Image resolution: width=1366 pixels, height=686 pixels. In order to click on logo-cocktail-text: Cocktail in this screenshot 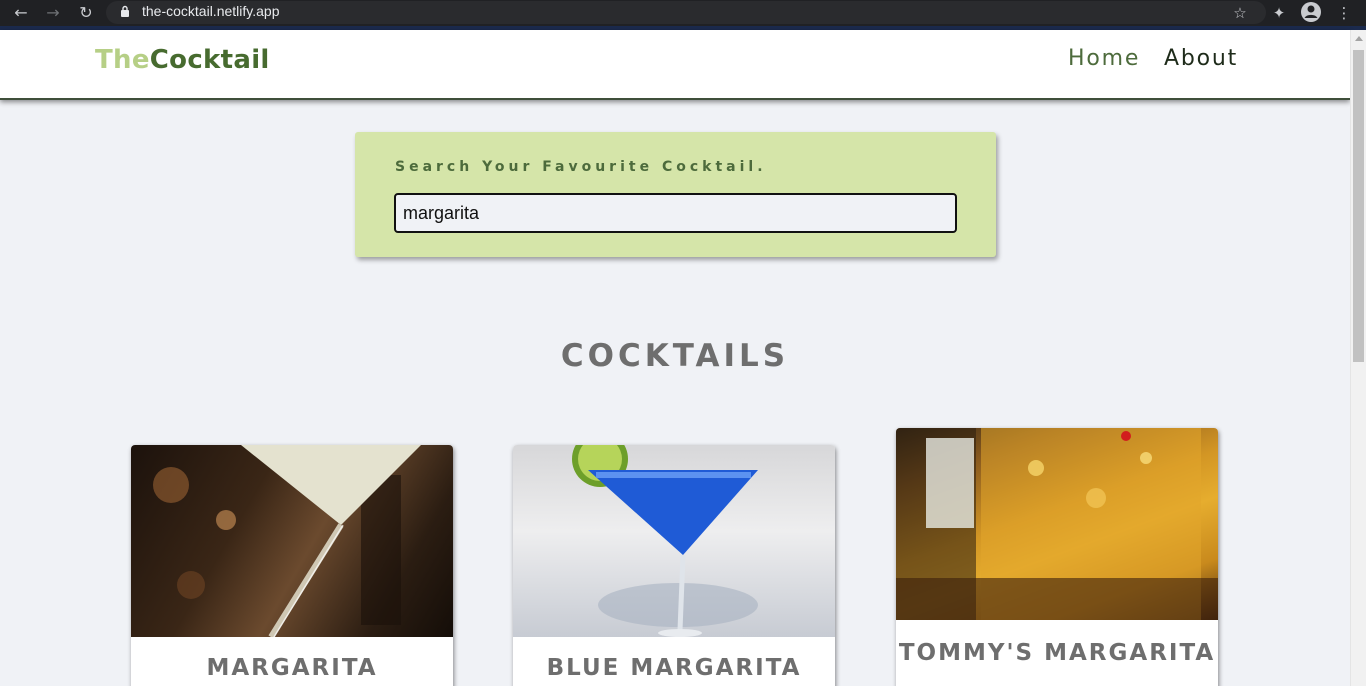, I will do `click(209, 60)`.